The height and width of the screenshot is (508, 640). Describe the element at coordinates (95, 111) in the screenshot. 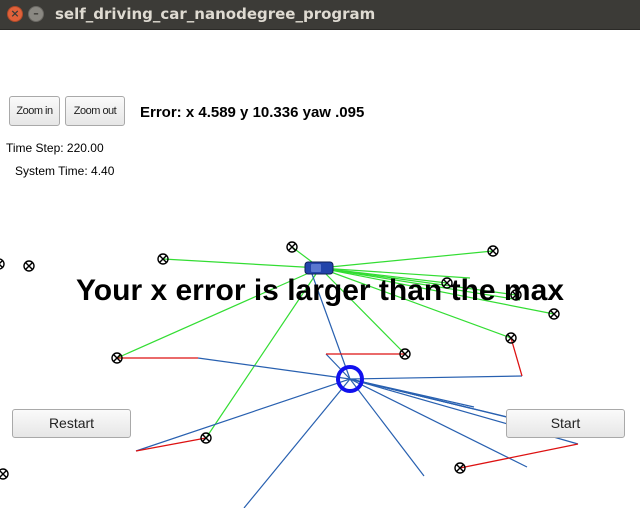

I see `zoom-out-button: Zoom out` at that location.